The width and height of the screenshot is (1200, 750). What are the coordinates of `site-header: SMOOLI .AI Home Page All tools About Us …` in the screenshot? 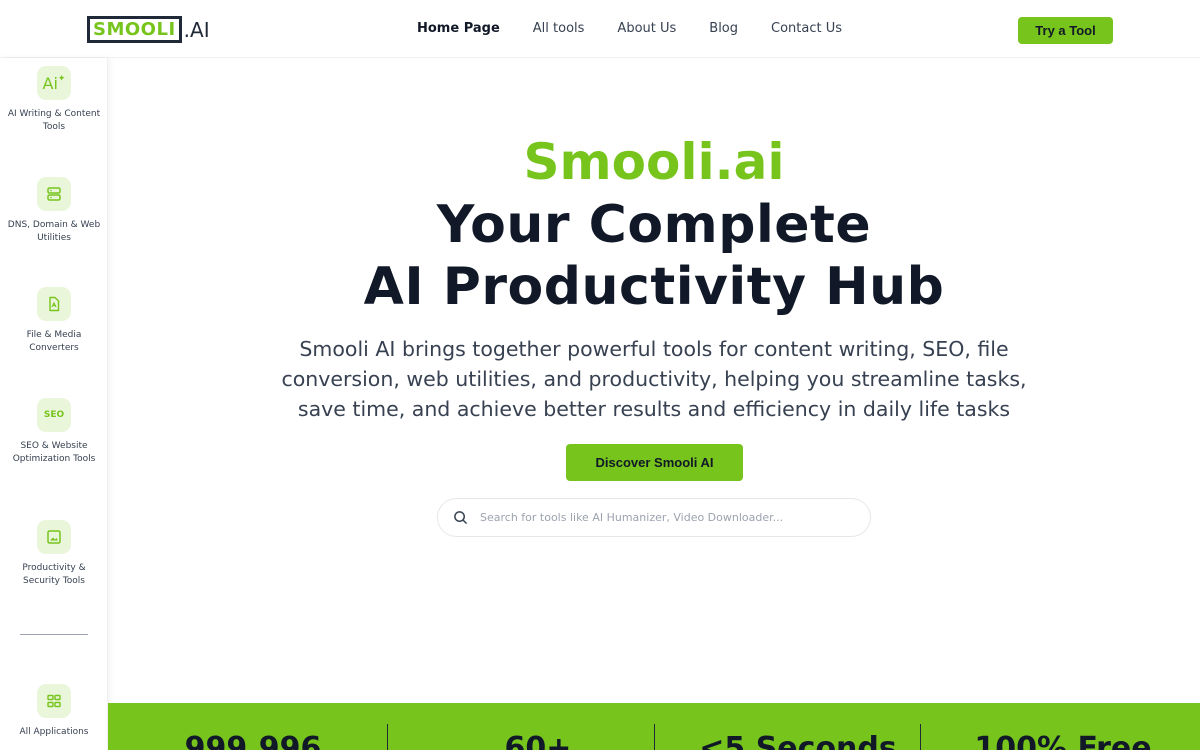 It's located at (600, 29).